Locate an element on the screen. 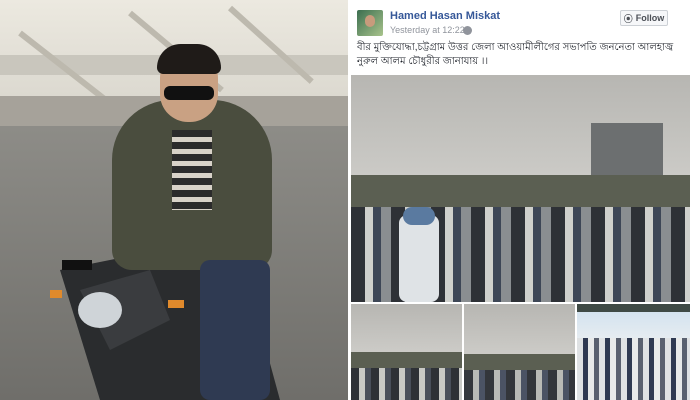  author-name-link: Hamed Hasan Miskat is located at coordinates (445, 16).